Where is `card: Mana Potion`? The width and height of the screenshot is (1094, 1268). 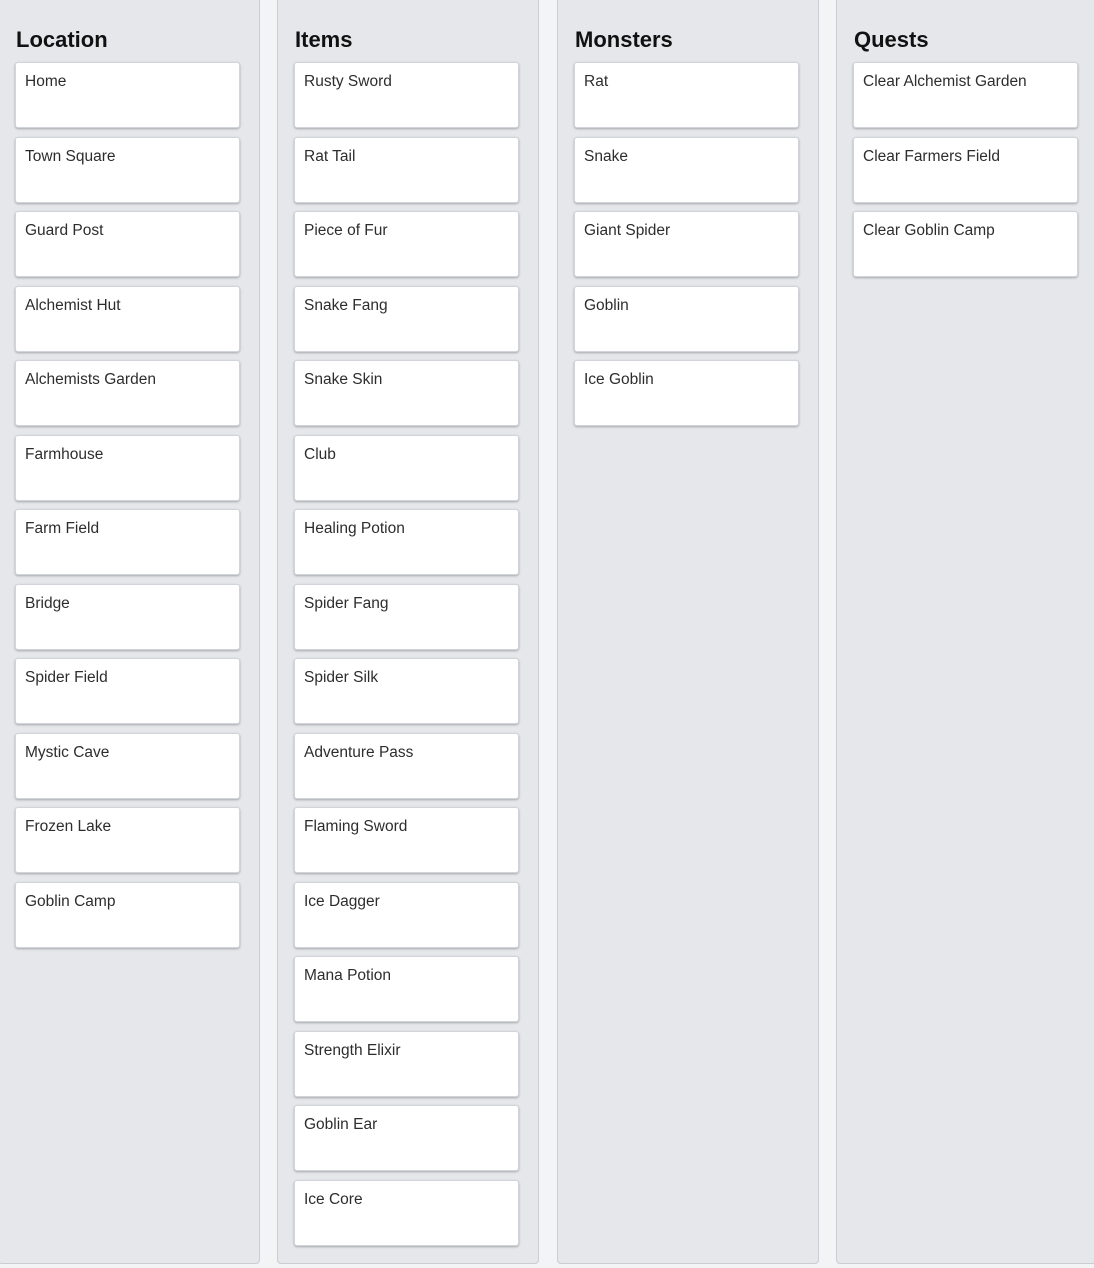
card: Mana Potion is located at coordinates (406, 989).